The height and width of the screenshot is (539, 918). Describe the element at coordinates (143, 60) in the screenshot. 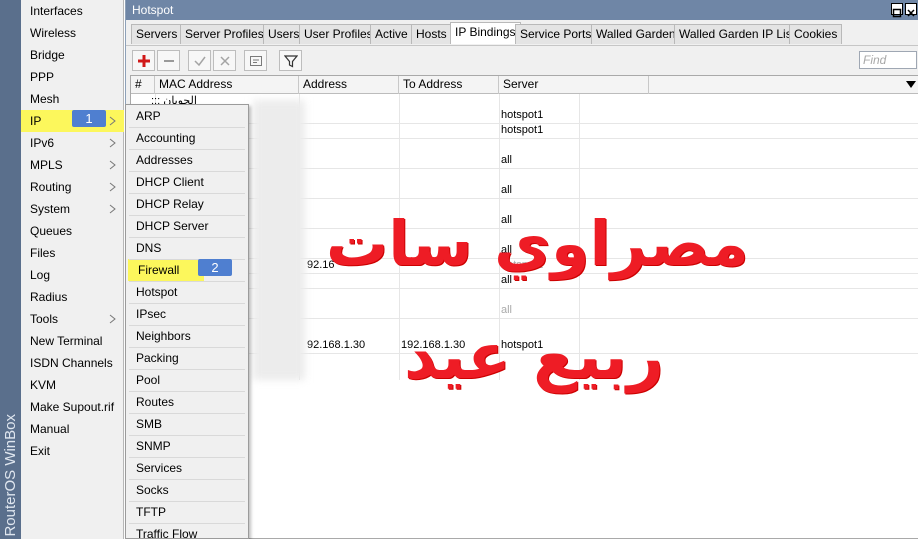

I see `add-button` at that location.